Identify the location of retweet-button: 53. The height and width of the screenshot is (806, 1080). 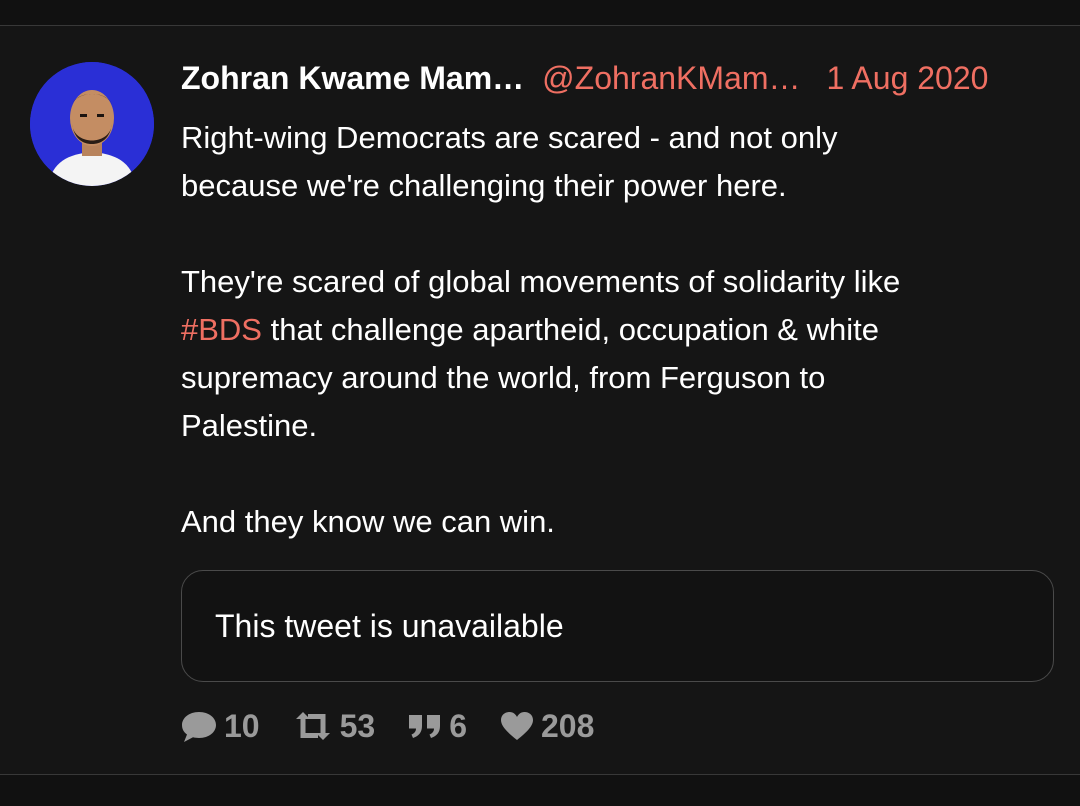
(334, 726).